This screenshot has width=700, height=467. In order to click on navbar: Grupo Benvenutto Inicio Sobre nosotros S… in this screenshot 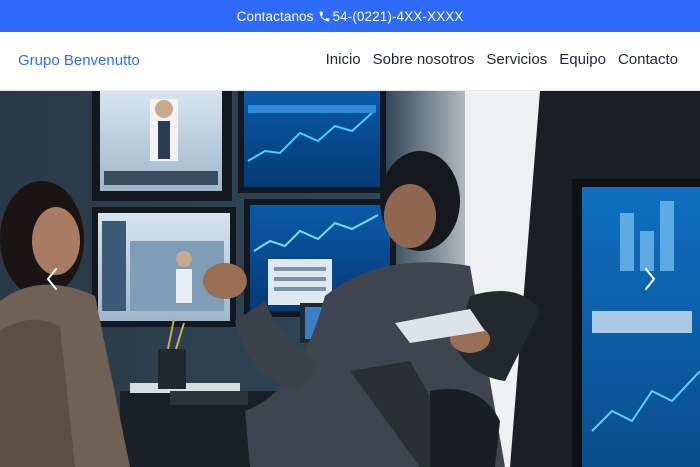, I will do `click(350, 61)`.